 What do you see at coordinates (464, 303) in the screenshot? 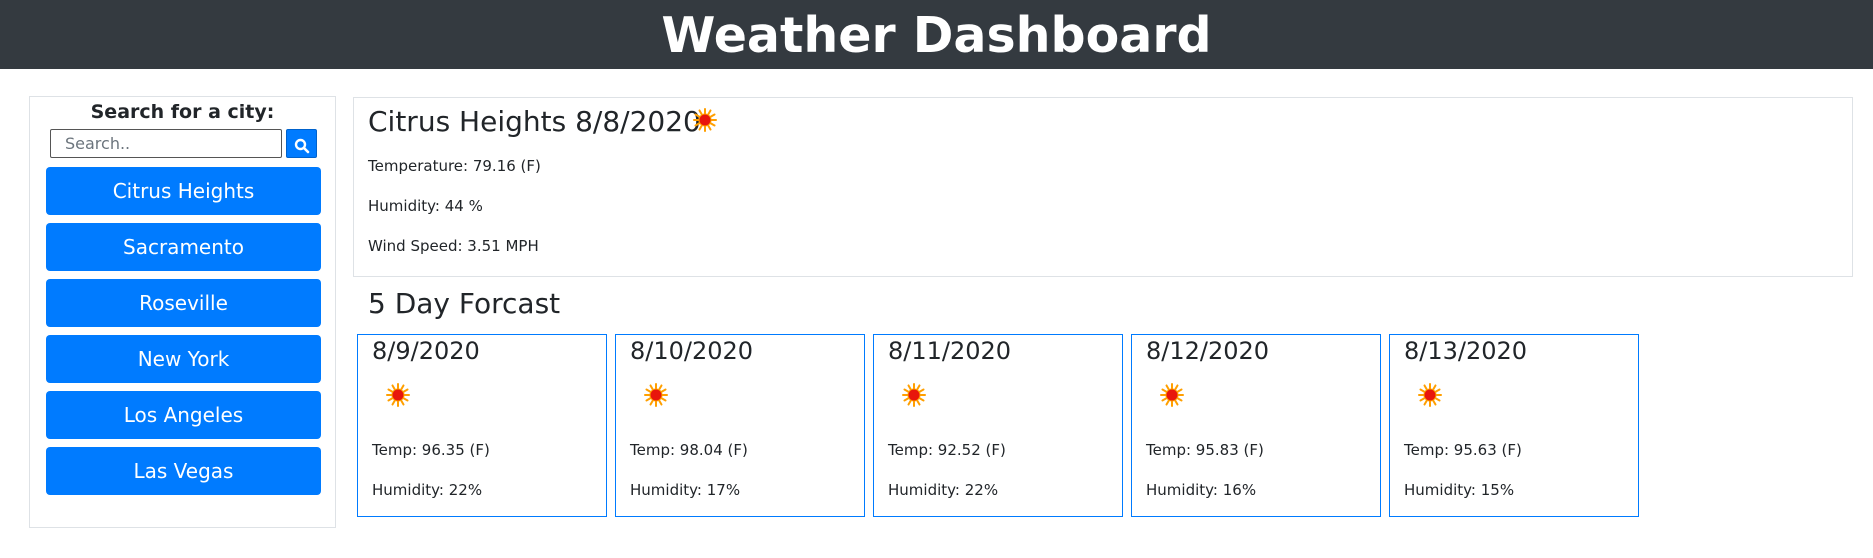
I see `forecast-heading: 5 Day Forcast` at bounding box center [464, 303].